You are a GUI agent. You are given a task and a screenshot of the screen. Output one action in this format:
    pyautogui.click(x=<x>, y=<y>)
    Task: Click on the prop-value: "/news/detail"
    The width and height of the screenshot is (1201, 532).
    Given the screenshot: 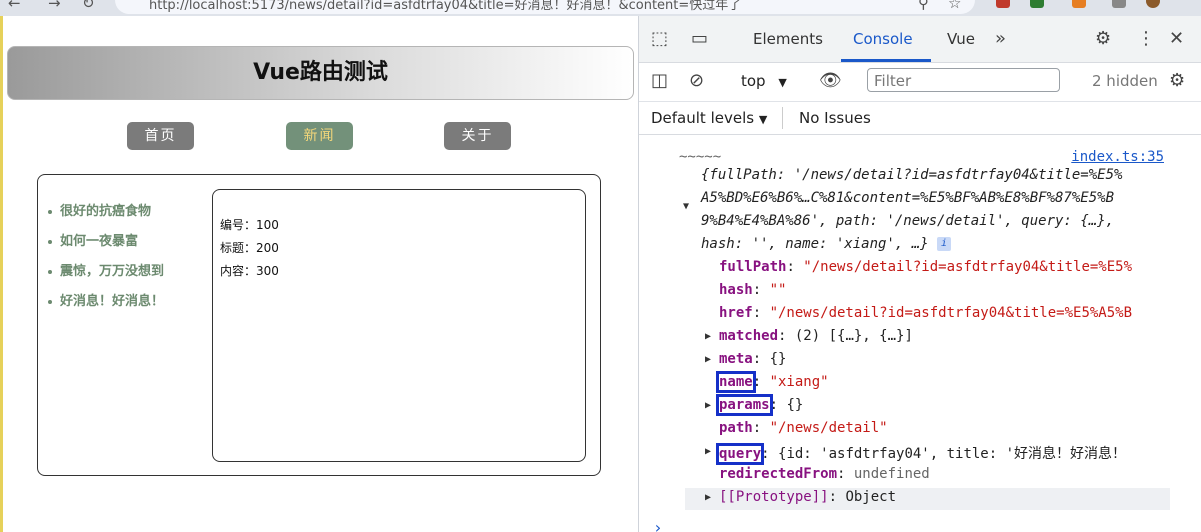 What is the action you would take?
    pyautogui.click(x=828, y=428)
    